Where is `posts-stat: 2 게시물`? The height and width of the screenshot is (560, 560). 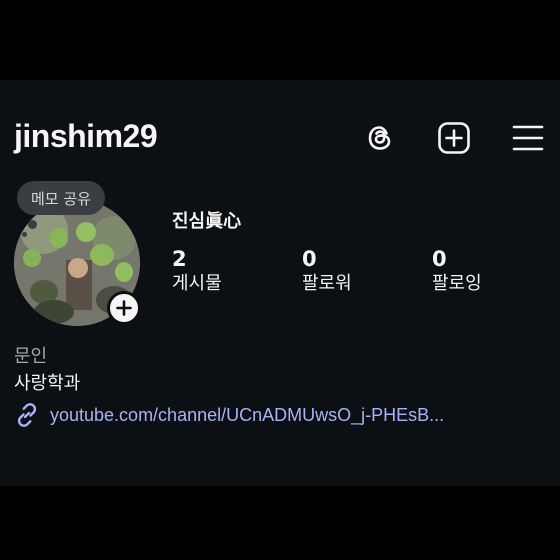
posts-stat: 2 게시물 is located at coordinates (197, 271).